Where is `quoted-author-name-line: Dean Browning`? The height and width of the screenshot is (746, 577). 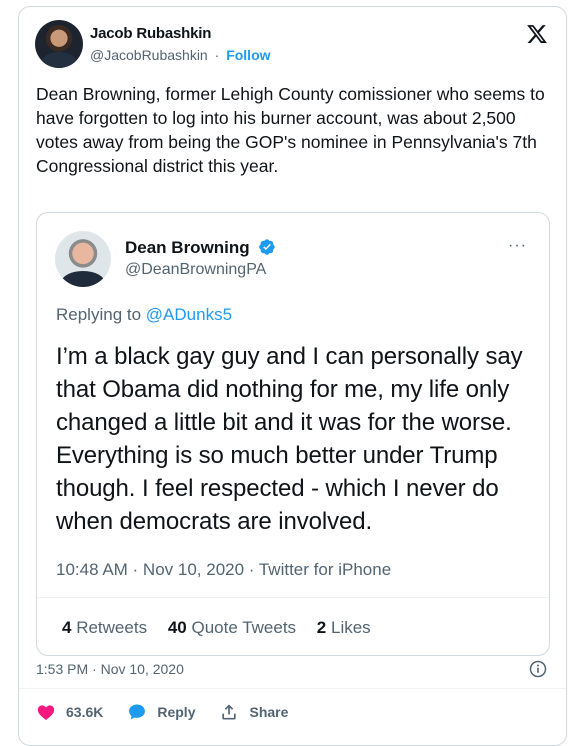 quoted-author-name-line: Dean Browning is located at coordinates (200, 248).